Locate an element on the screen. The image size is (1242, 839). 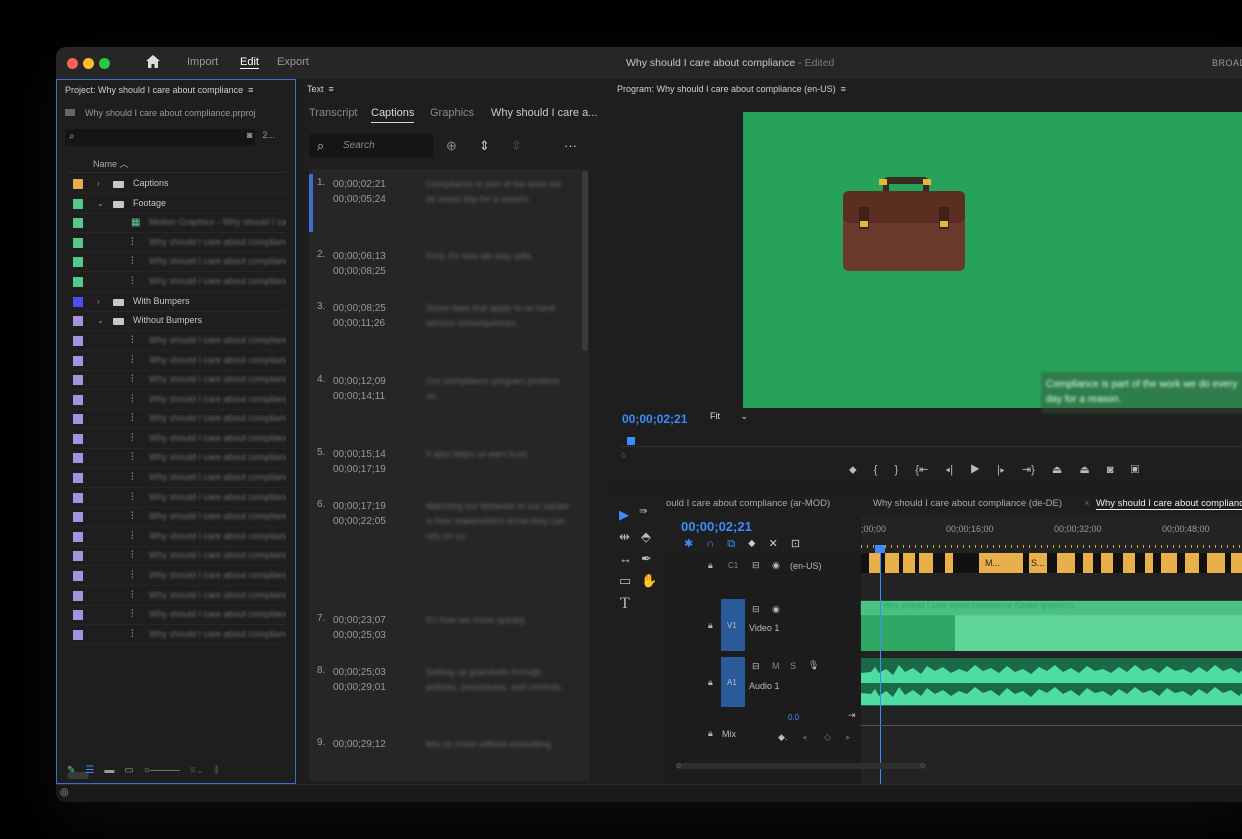
video-clip-segment is located at coordinates (908, 633).